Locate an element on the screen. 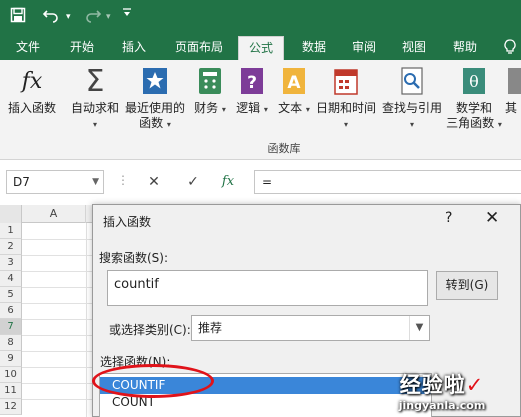  financial-button: 财务 ▾ is located at coordinates (210, 90).